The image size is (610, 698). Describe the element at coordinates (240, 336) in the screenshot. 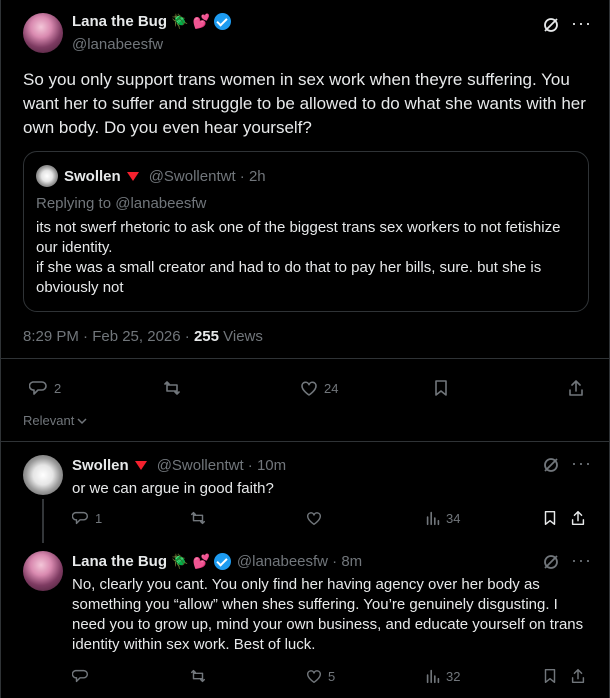

I see `views-label: Views` at that location.